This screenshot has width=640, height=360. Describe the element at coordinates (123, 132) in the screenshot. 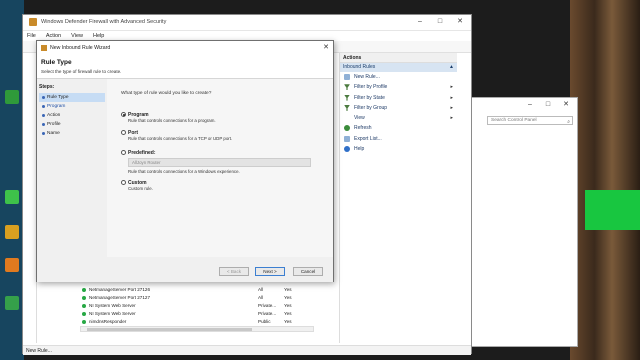

I see `radio-port` at that location.